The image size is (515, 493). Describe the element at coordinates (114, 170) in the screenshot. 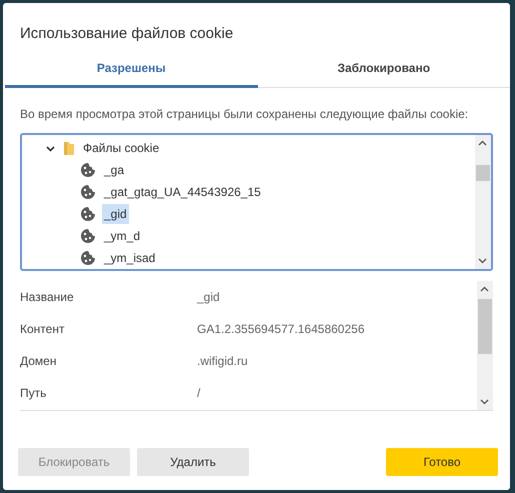

I see `tree-item: _ga` at that location.